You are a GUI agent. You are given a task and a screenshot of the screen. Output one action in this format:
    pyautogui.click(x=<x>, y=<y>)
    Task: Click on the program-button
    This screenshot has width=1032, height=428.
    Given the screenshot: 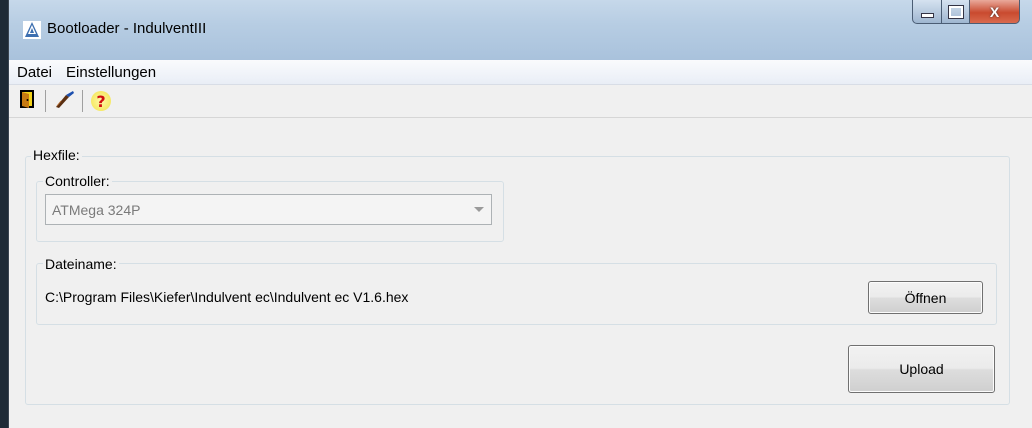 What is the action you would take?
    pyautogui.click(x=64, y=101)
    